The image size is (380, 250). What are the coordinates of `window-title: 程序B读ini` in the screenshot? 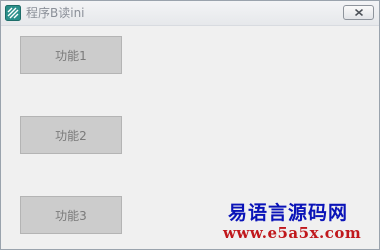 It's located at (55, 13).